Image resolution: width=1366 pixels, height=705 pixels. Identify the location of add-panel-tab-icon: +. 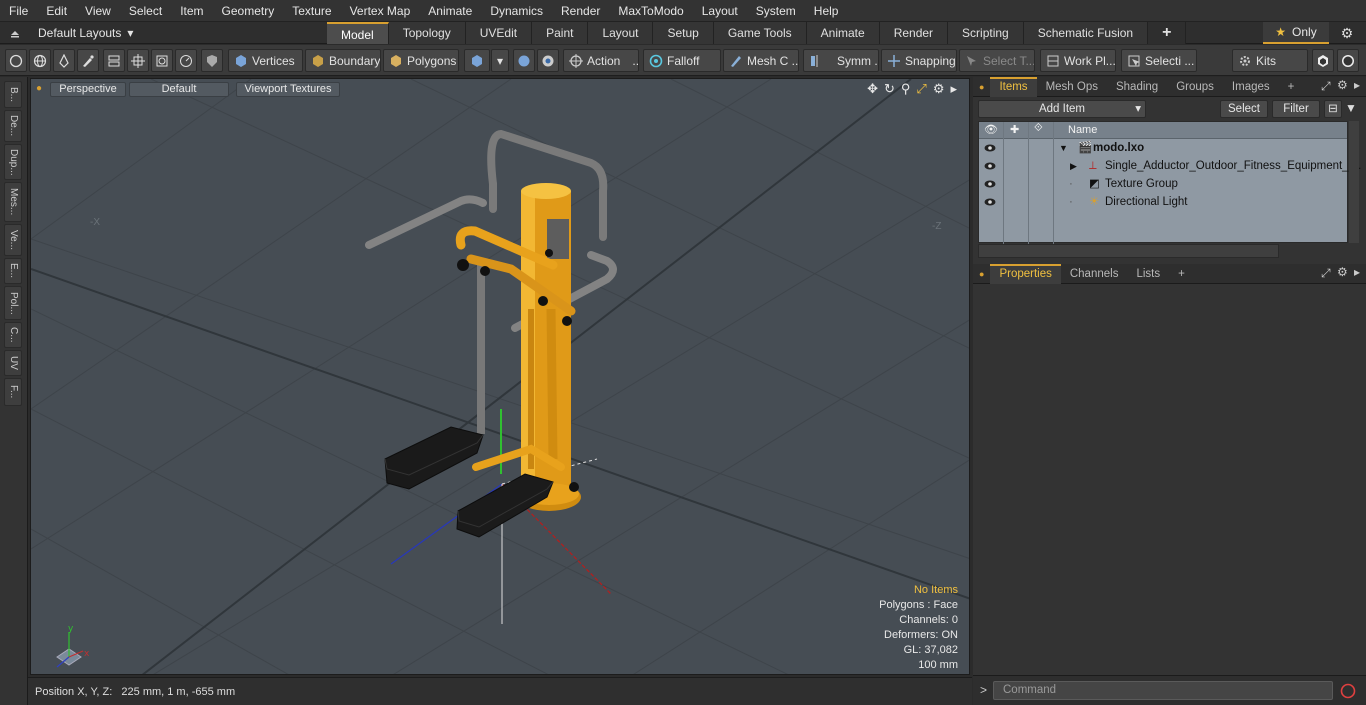
(1291, 87).